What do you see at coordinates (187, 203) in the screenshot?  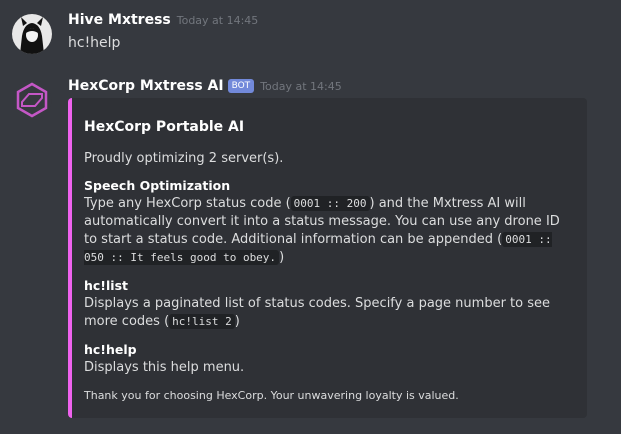 I see `field-text: Type any HexCorp status code (` at bounding box center [187, 203].